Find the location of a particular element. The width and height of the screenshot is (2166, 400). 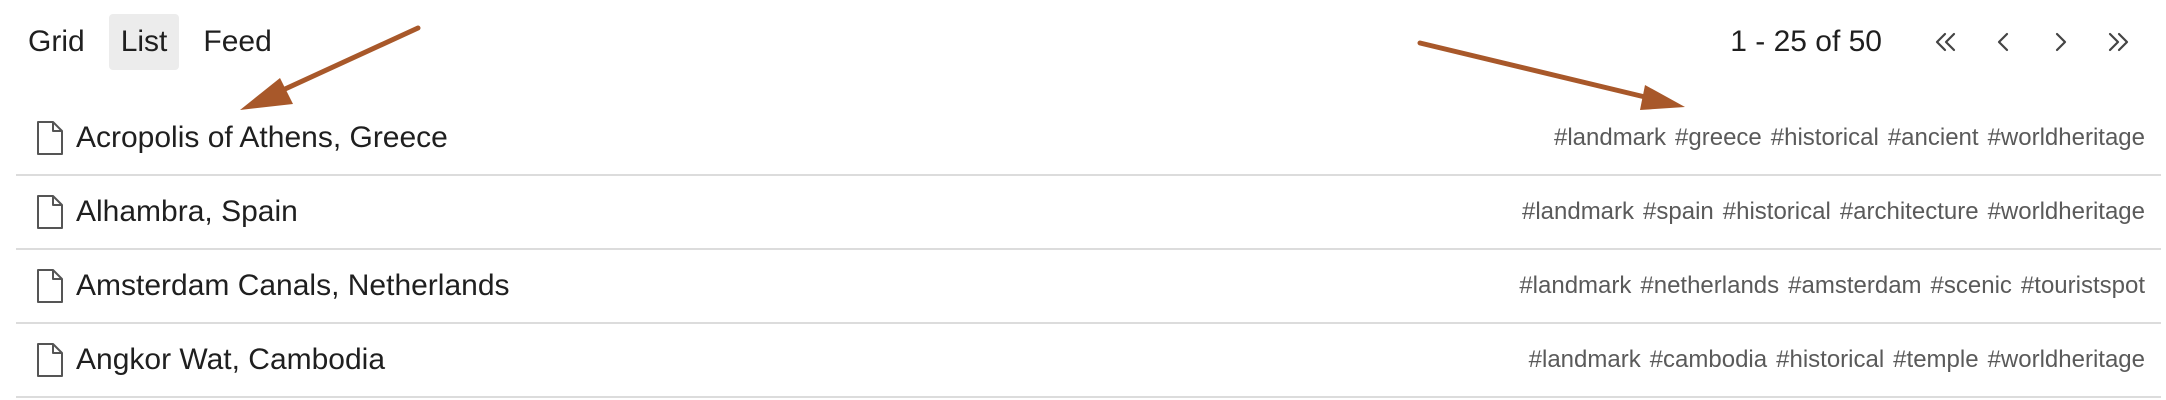

item-title: Angkor Wat, Cambodia is located at coordinates (231, 359).